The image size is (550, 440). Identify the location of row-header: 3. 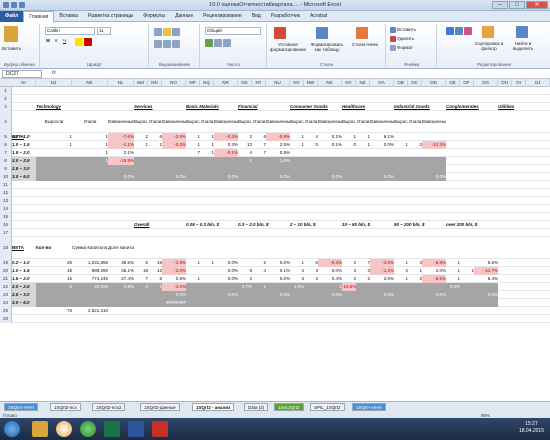
(6, 107).